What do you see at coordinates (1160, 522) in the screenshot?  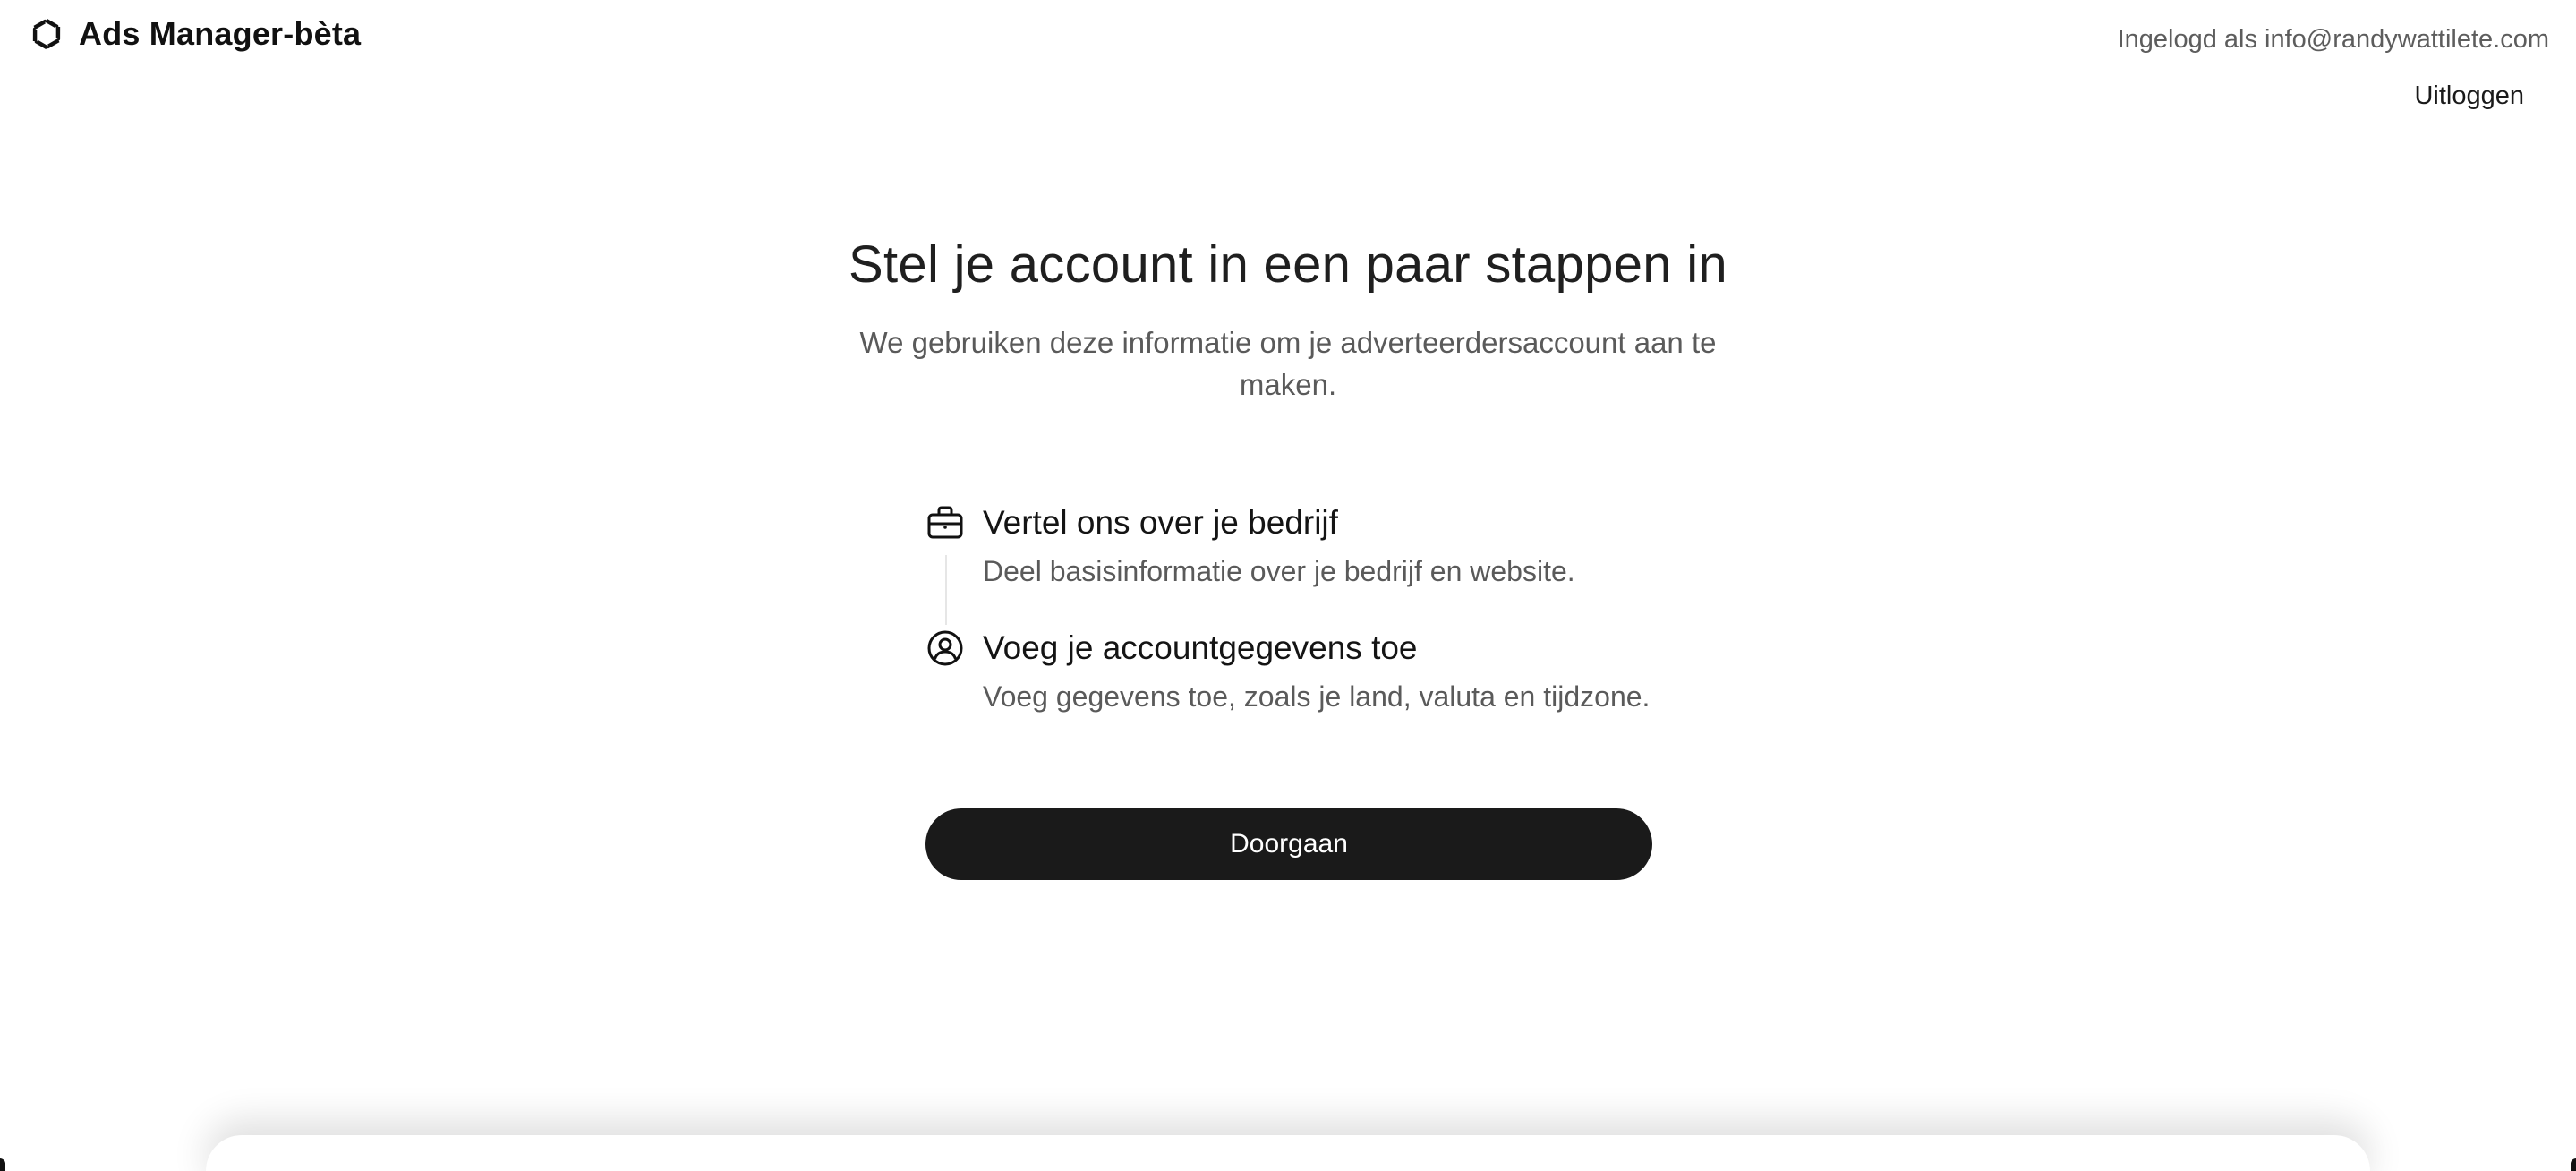 I see `step-title-business: Vertel ons over je bedrijf` at bounding box center [1160, 522].